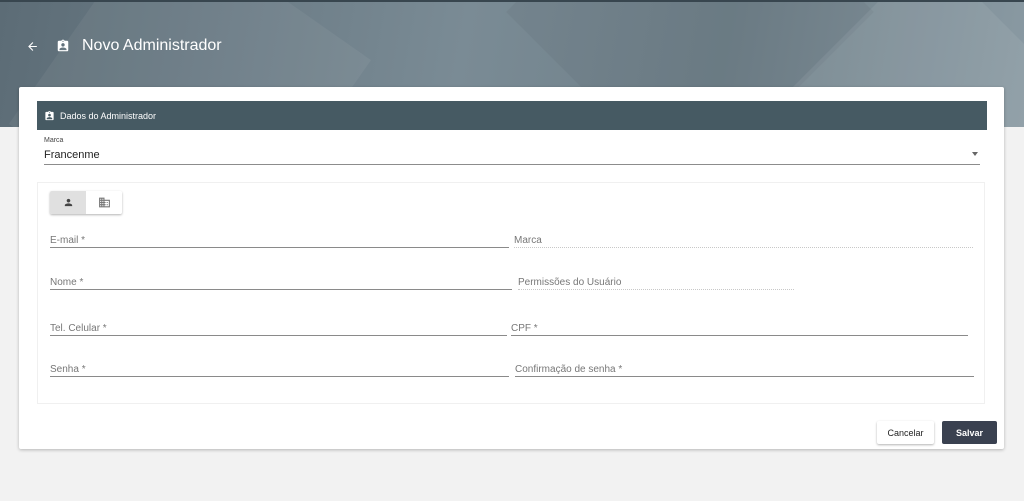  I want to click on save-button: Salvar, so click(969, 432).